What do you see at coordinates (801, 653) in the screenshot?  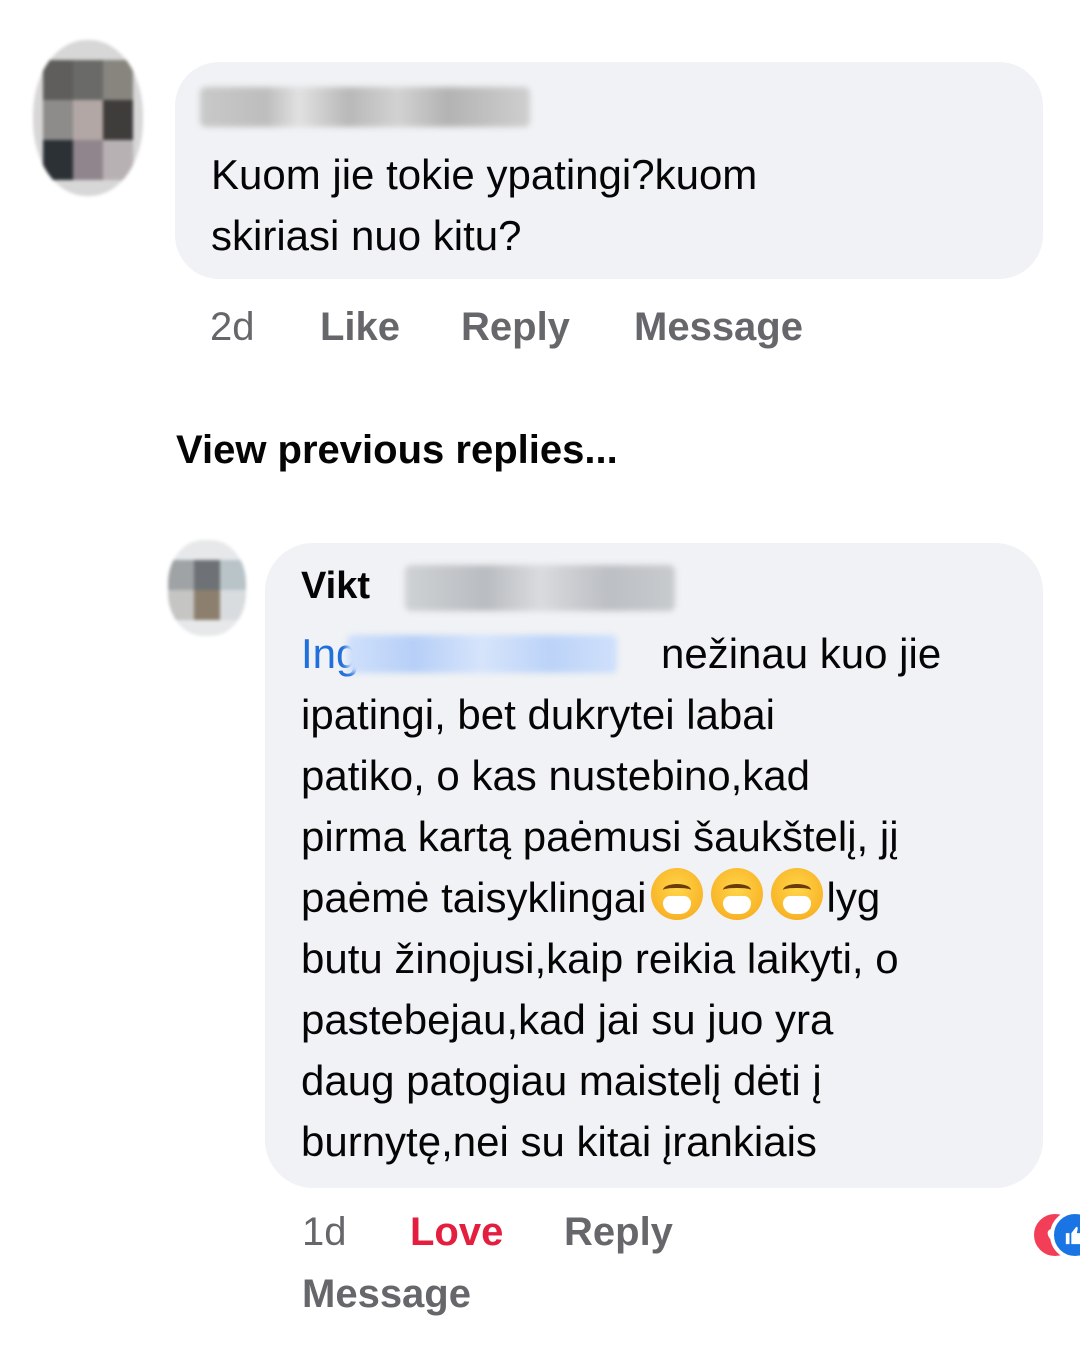 I see `comment-text-first-line: nežinau kuo jie` at bounding box center [801, 653].